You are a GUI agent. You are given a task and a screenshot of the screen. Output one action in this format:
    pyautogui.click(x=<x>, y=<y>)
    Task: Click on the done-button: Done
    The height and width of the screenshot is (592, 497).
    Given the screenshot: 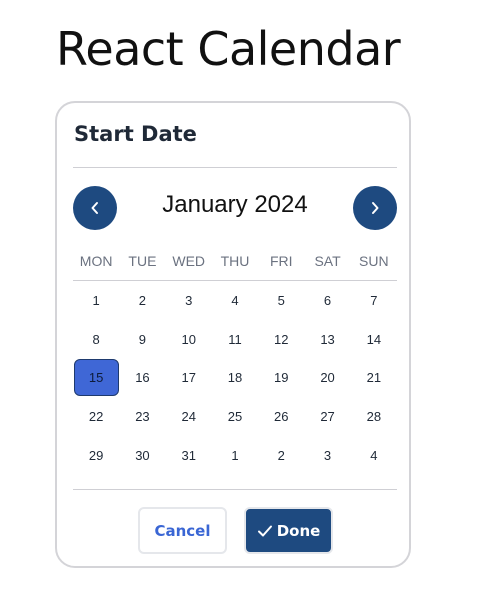 What is the action you would take?
    pyautogui.click(x=288, y=530)
    